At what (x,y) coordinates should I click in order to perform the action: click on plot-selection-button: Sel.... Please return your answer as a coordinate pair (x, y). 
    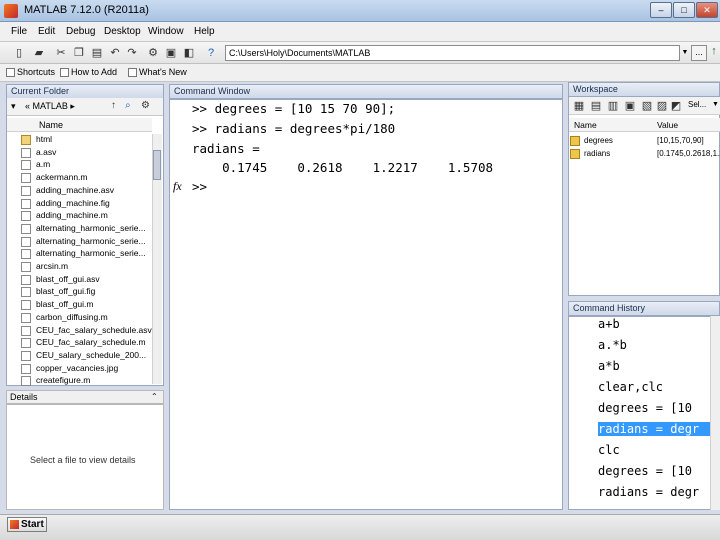
    Looking at the image, I should click on (697, 104).